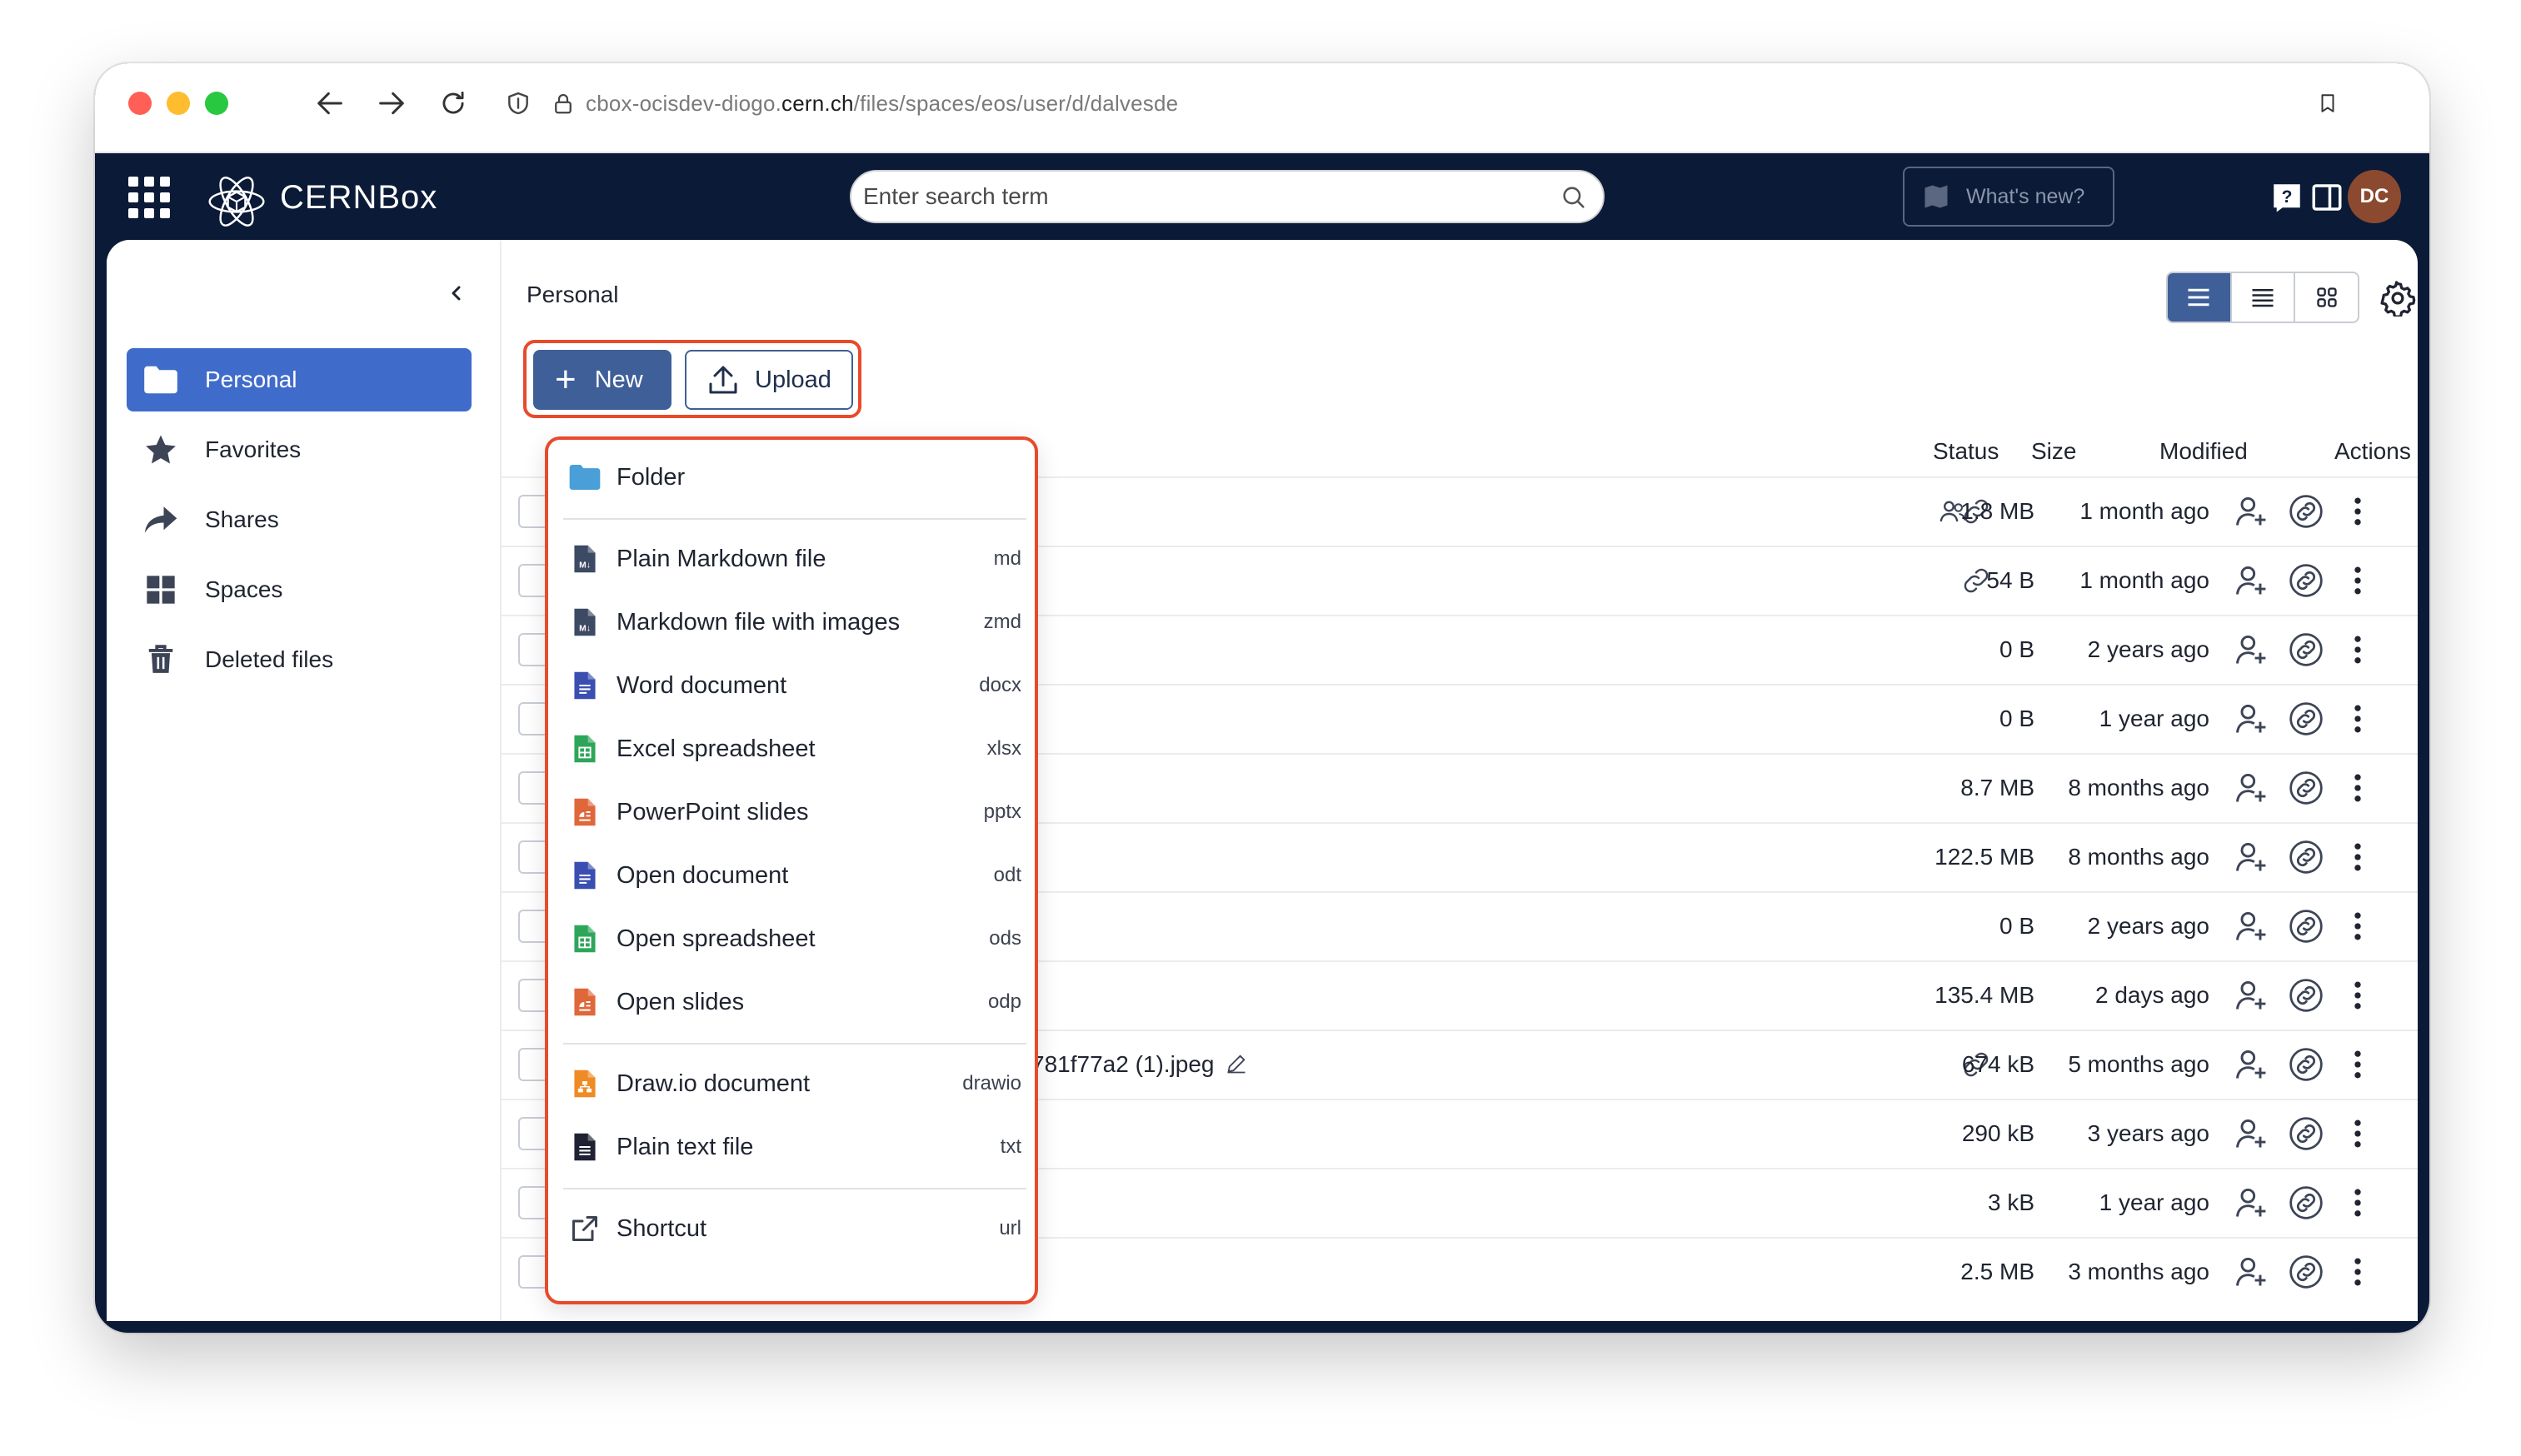 The width and height of the screenshot is (2521, 1456). What do you see at coordinates (2398, 298) in the screenshot?
I see `gear-icon` at bounding box center [2398, 298].